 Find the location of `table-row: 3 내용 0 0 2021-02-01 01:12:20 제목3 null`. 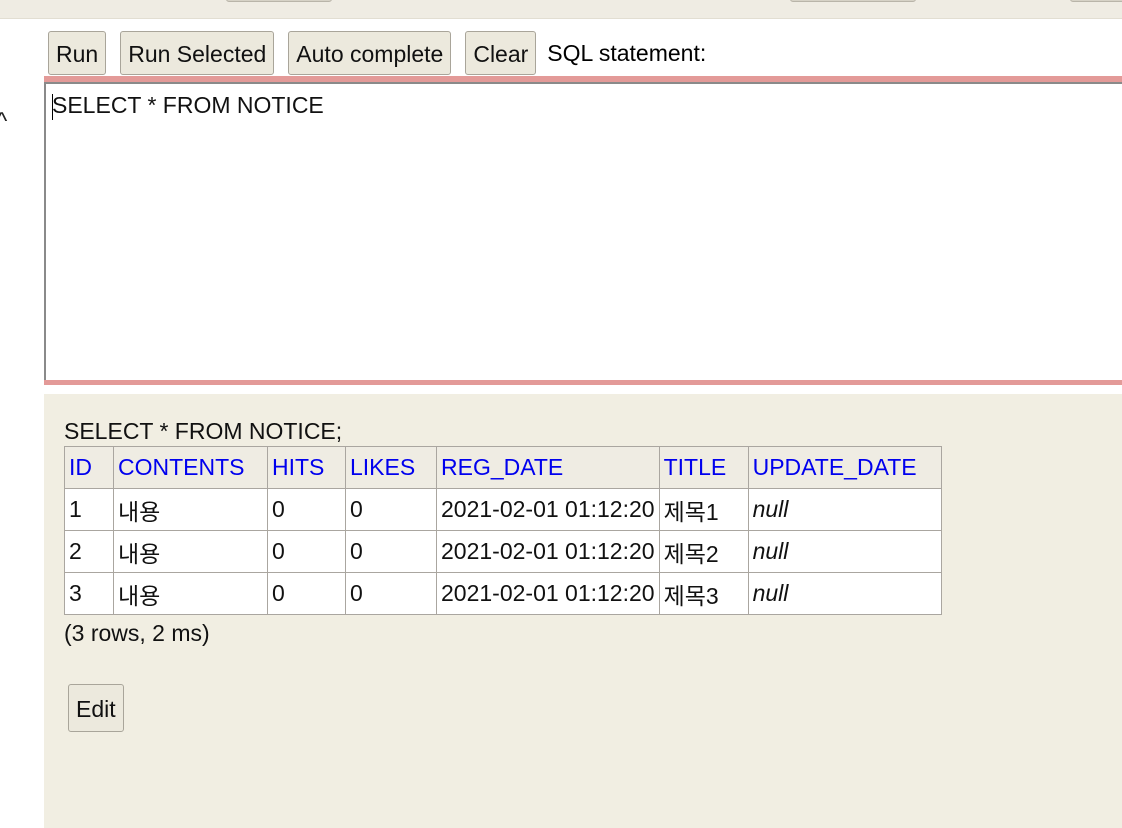

table-row: 3 내용 0 0 2021-02-01 01:12:20 제목3 null is located at coordinates (503, 593).